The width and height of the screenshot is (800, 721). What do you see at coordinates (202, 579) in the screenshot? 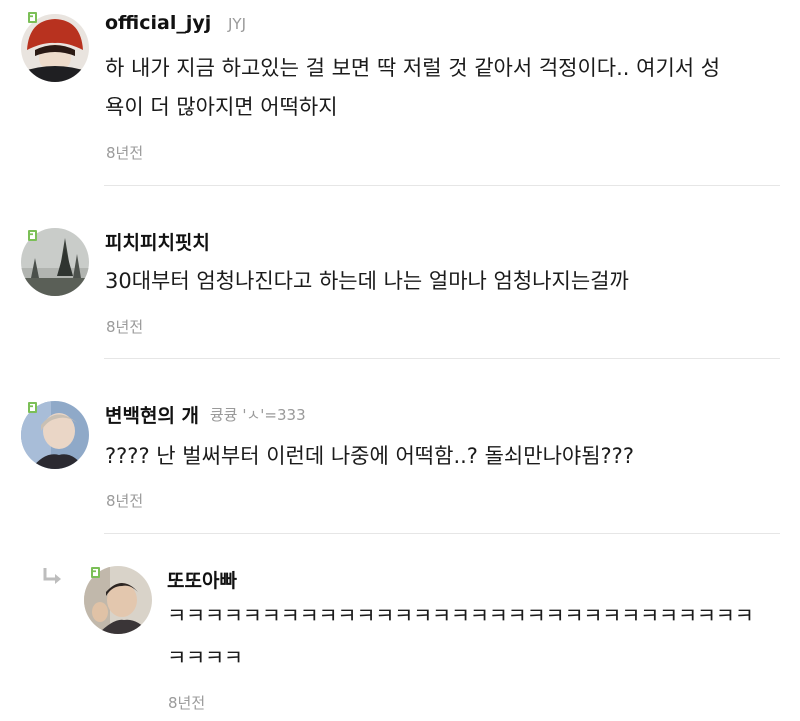
I see `reply-nickname: 또또아빠` at bounding box center [202, 579].